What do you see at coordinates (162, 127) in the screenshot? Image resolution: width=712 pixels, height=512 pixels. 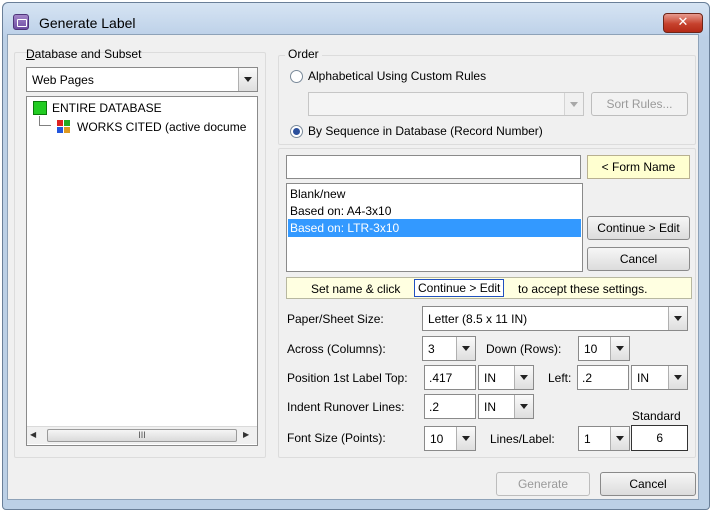 I see `tree-item-label: WORKS CITED (active docume` at bounding box center [162, 127].